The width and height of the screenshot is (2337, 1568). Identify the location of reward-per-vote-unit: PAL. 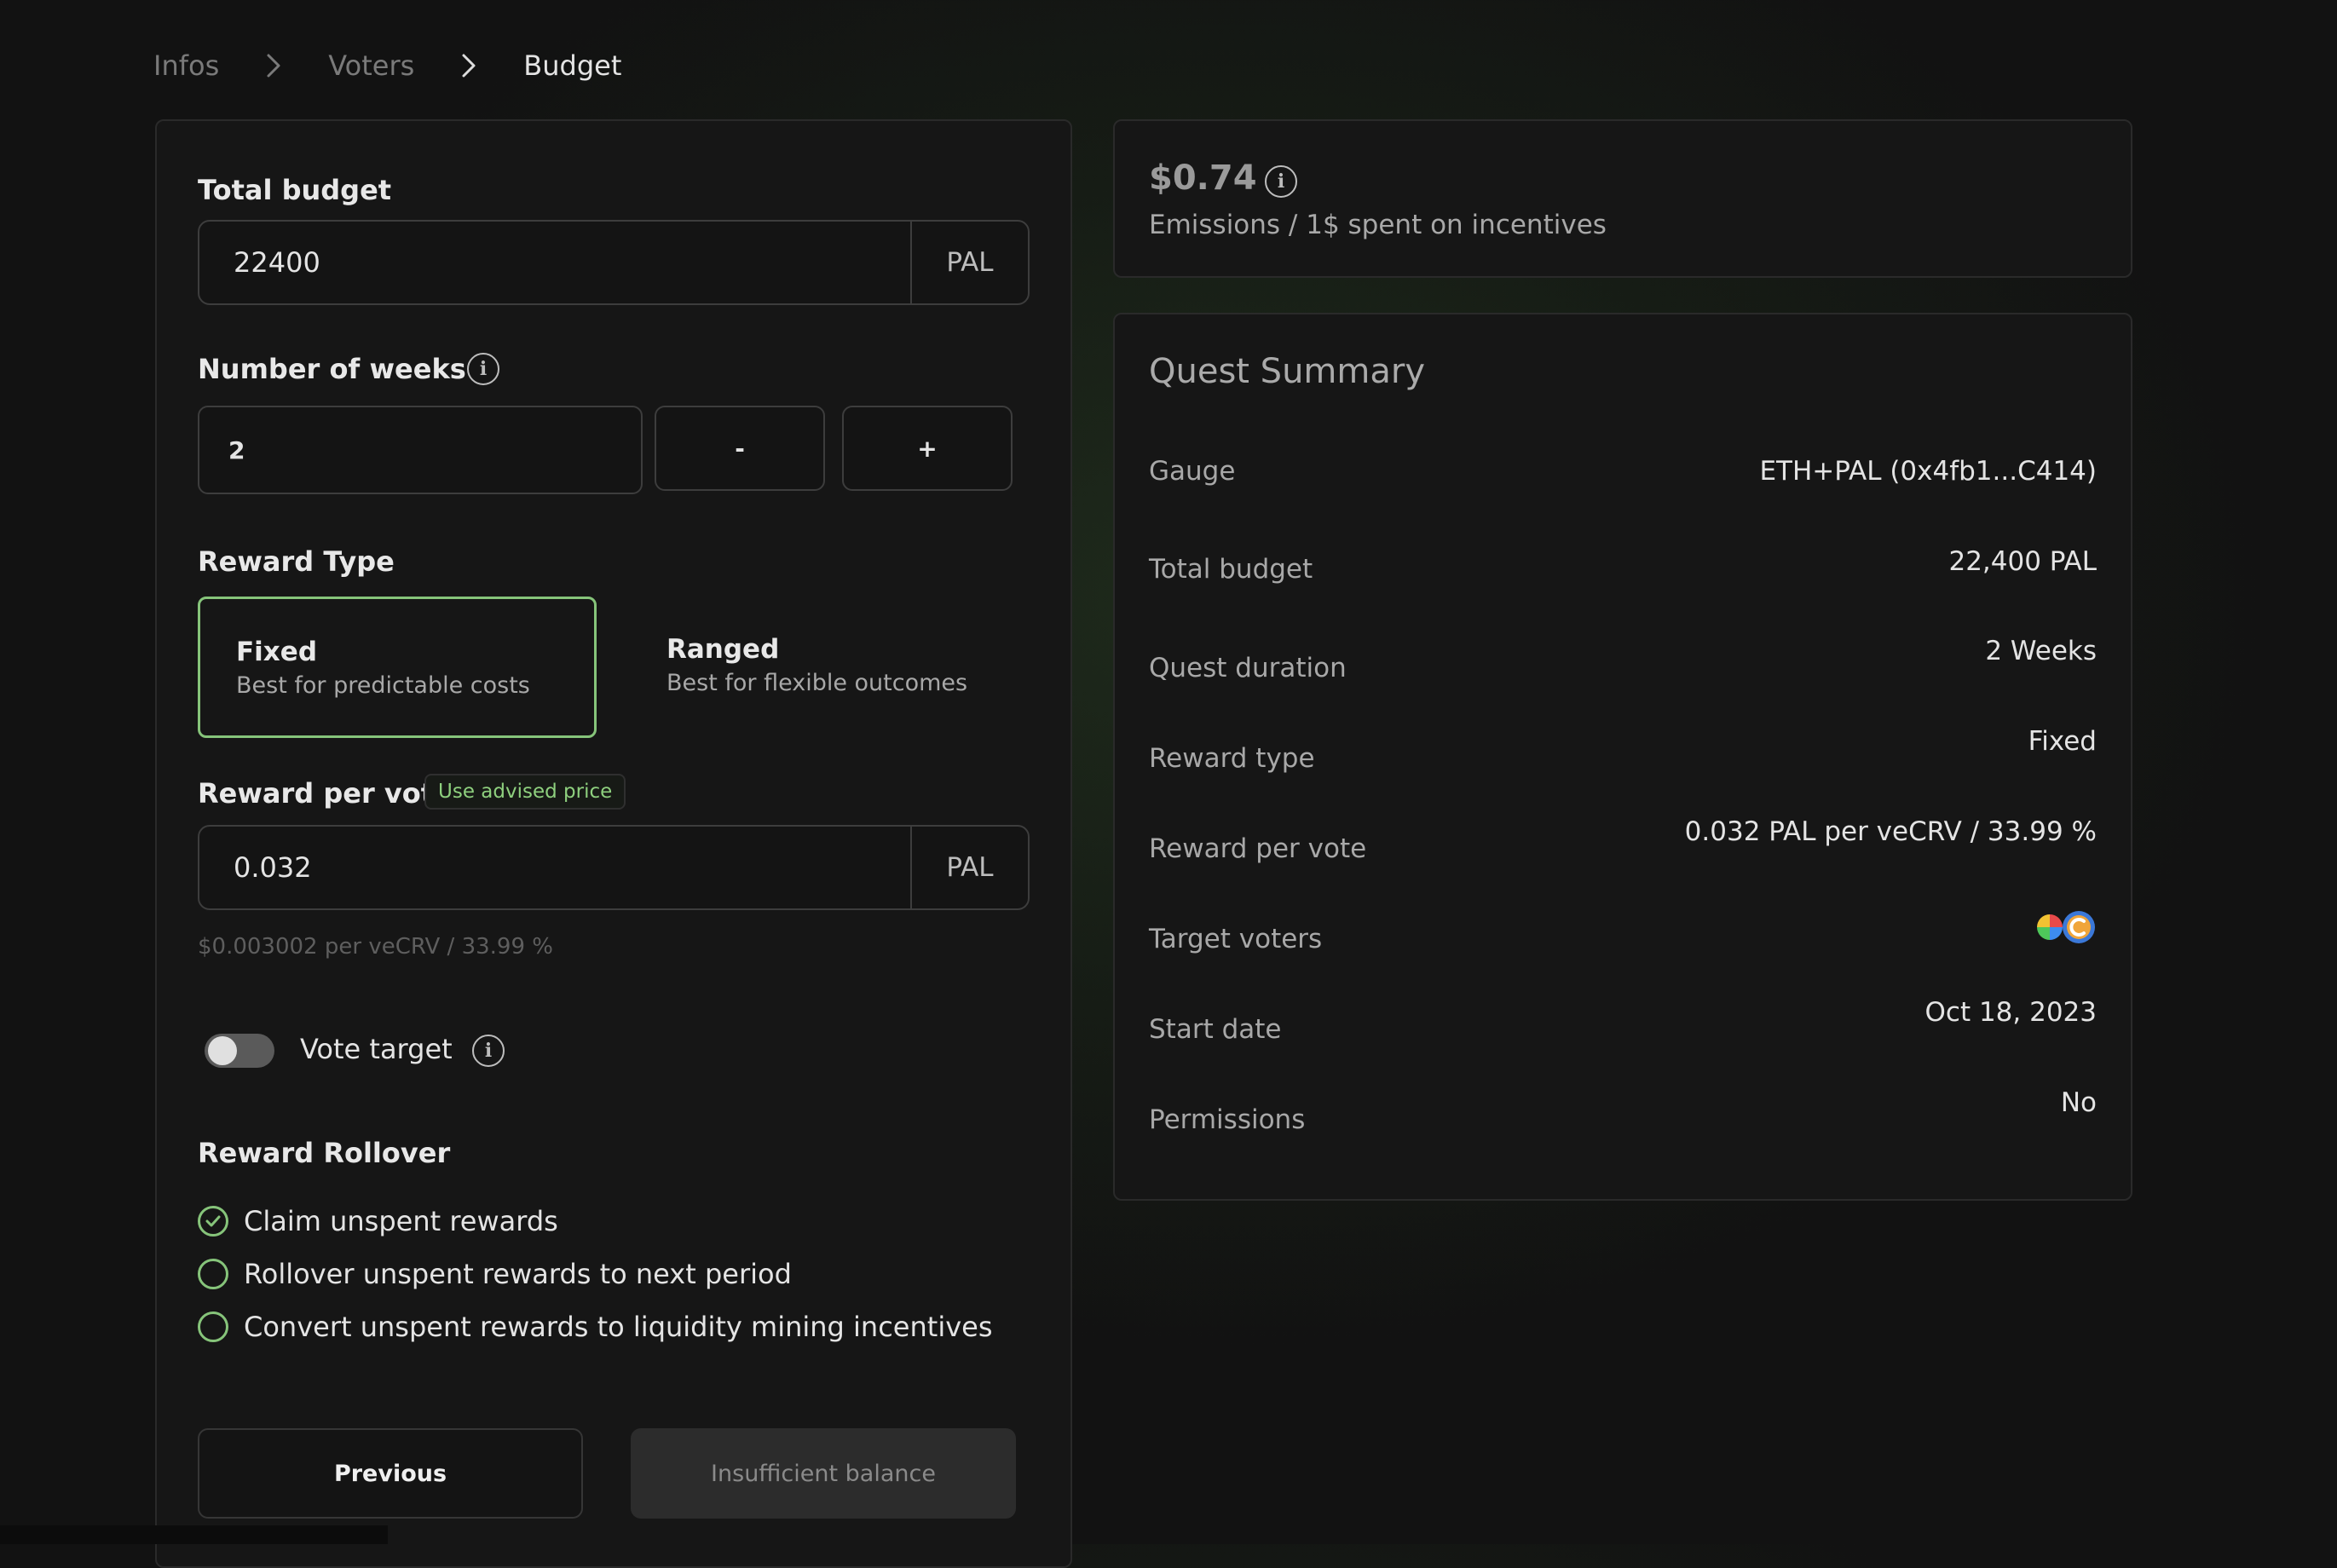
(969, 867).